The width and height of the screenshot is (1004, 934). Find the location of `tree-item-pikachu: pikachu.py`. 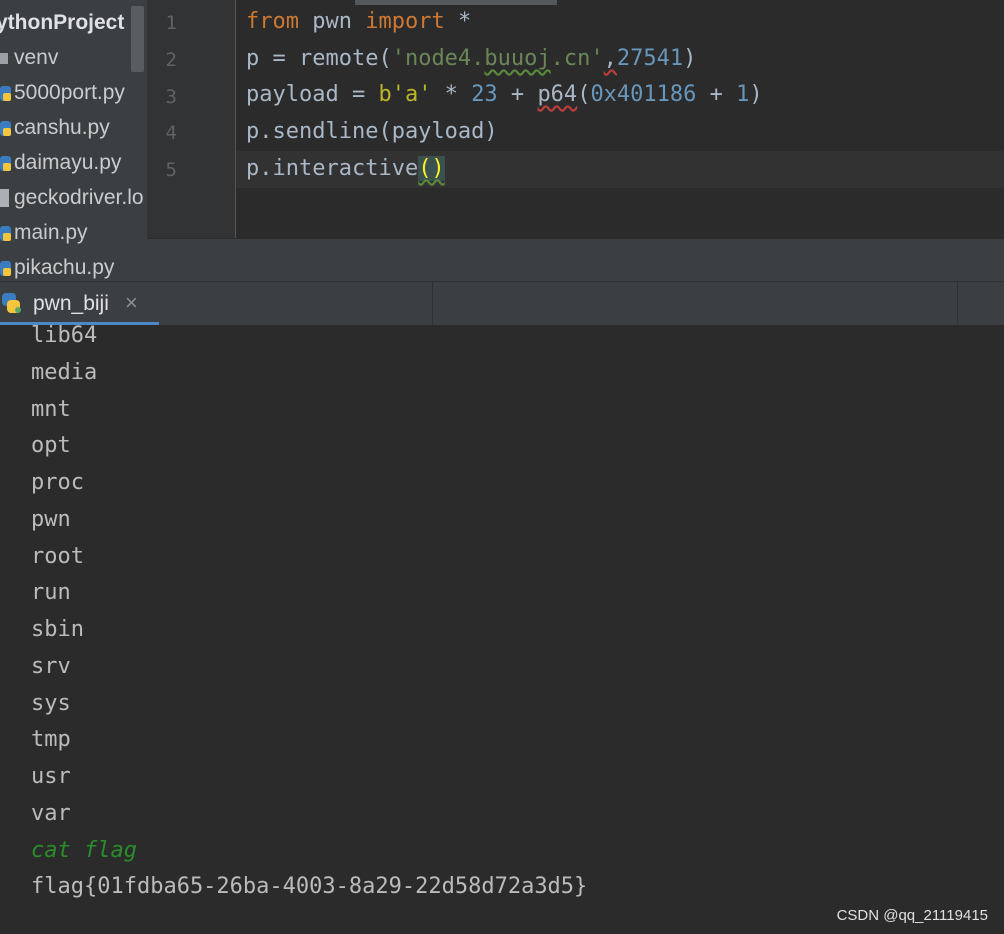

tree-item-pikachu: pikachu.py is located at coordinates (73, 266).